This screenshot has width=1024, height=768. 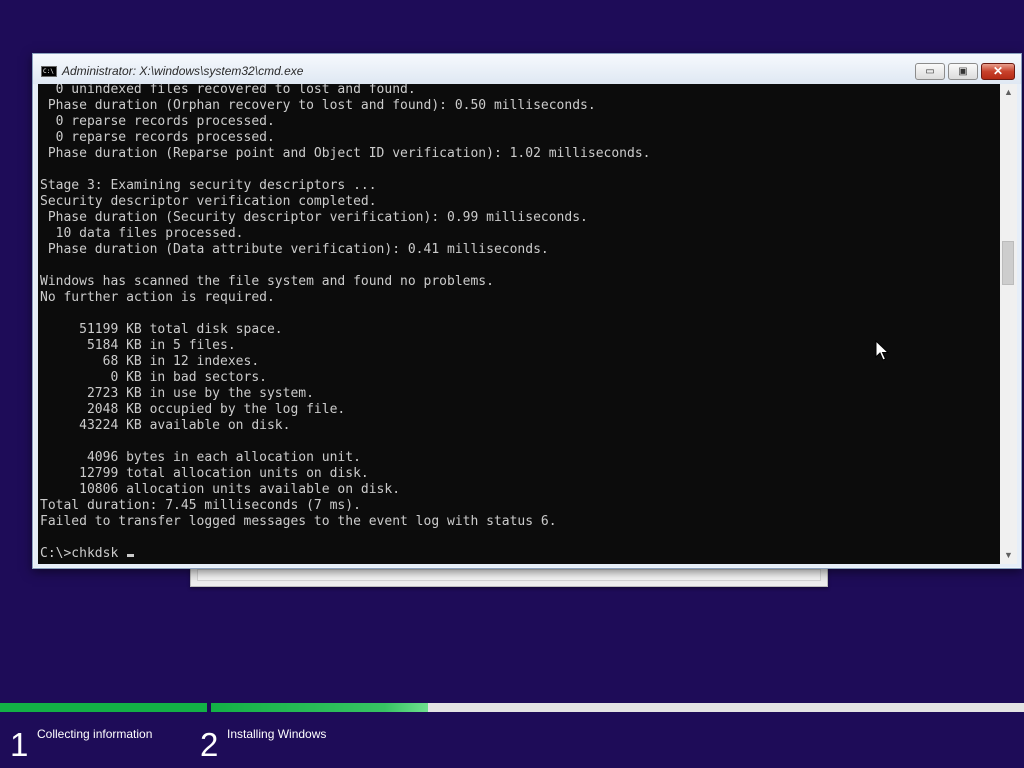 I want to click on console-line: 12799 total allocation units on disk., so click(x=204, y=473).